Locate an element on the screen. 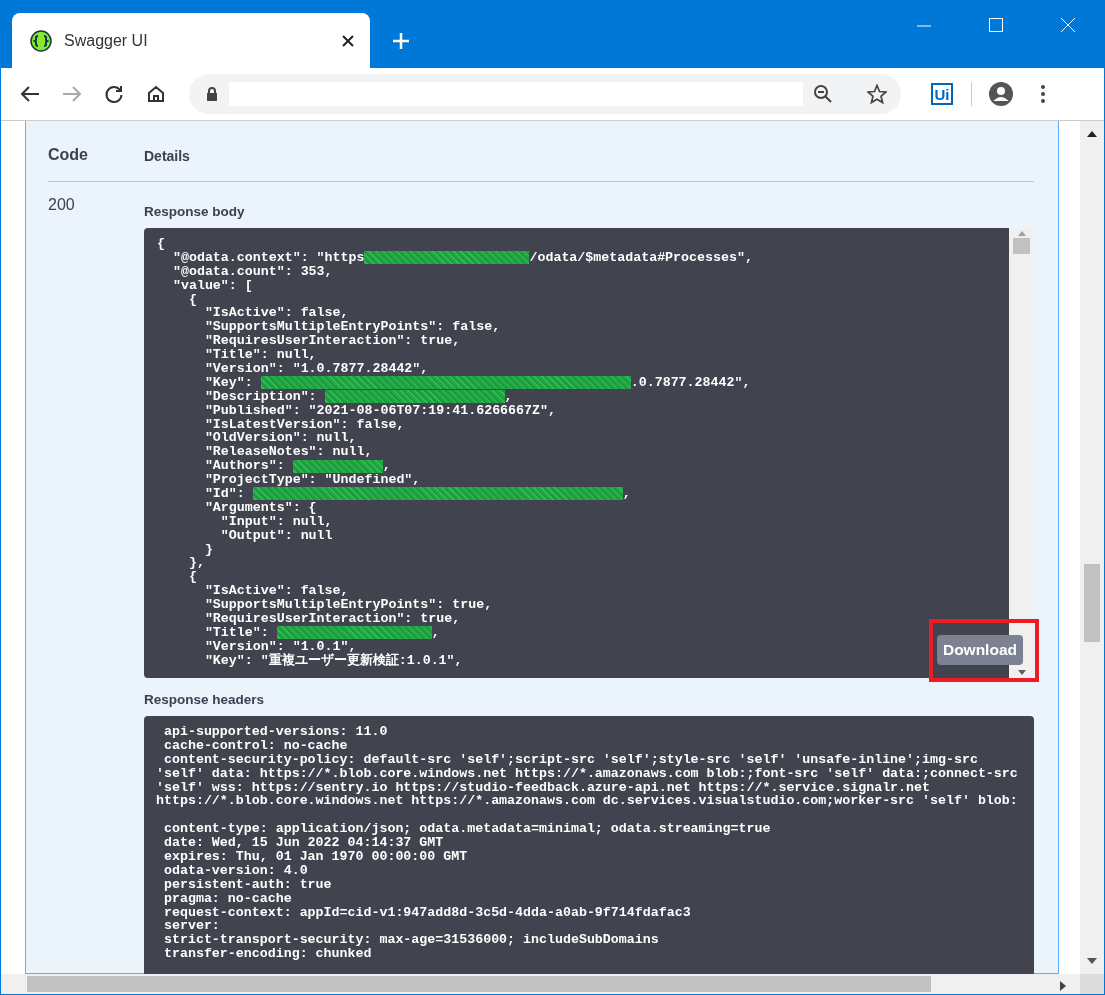 The height and width of the screenshot is (995, 1105). code-text: /odata/$metadata#Processes", is located at coordinates (641, 257).